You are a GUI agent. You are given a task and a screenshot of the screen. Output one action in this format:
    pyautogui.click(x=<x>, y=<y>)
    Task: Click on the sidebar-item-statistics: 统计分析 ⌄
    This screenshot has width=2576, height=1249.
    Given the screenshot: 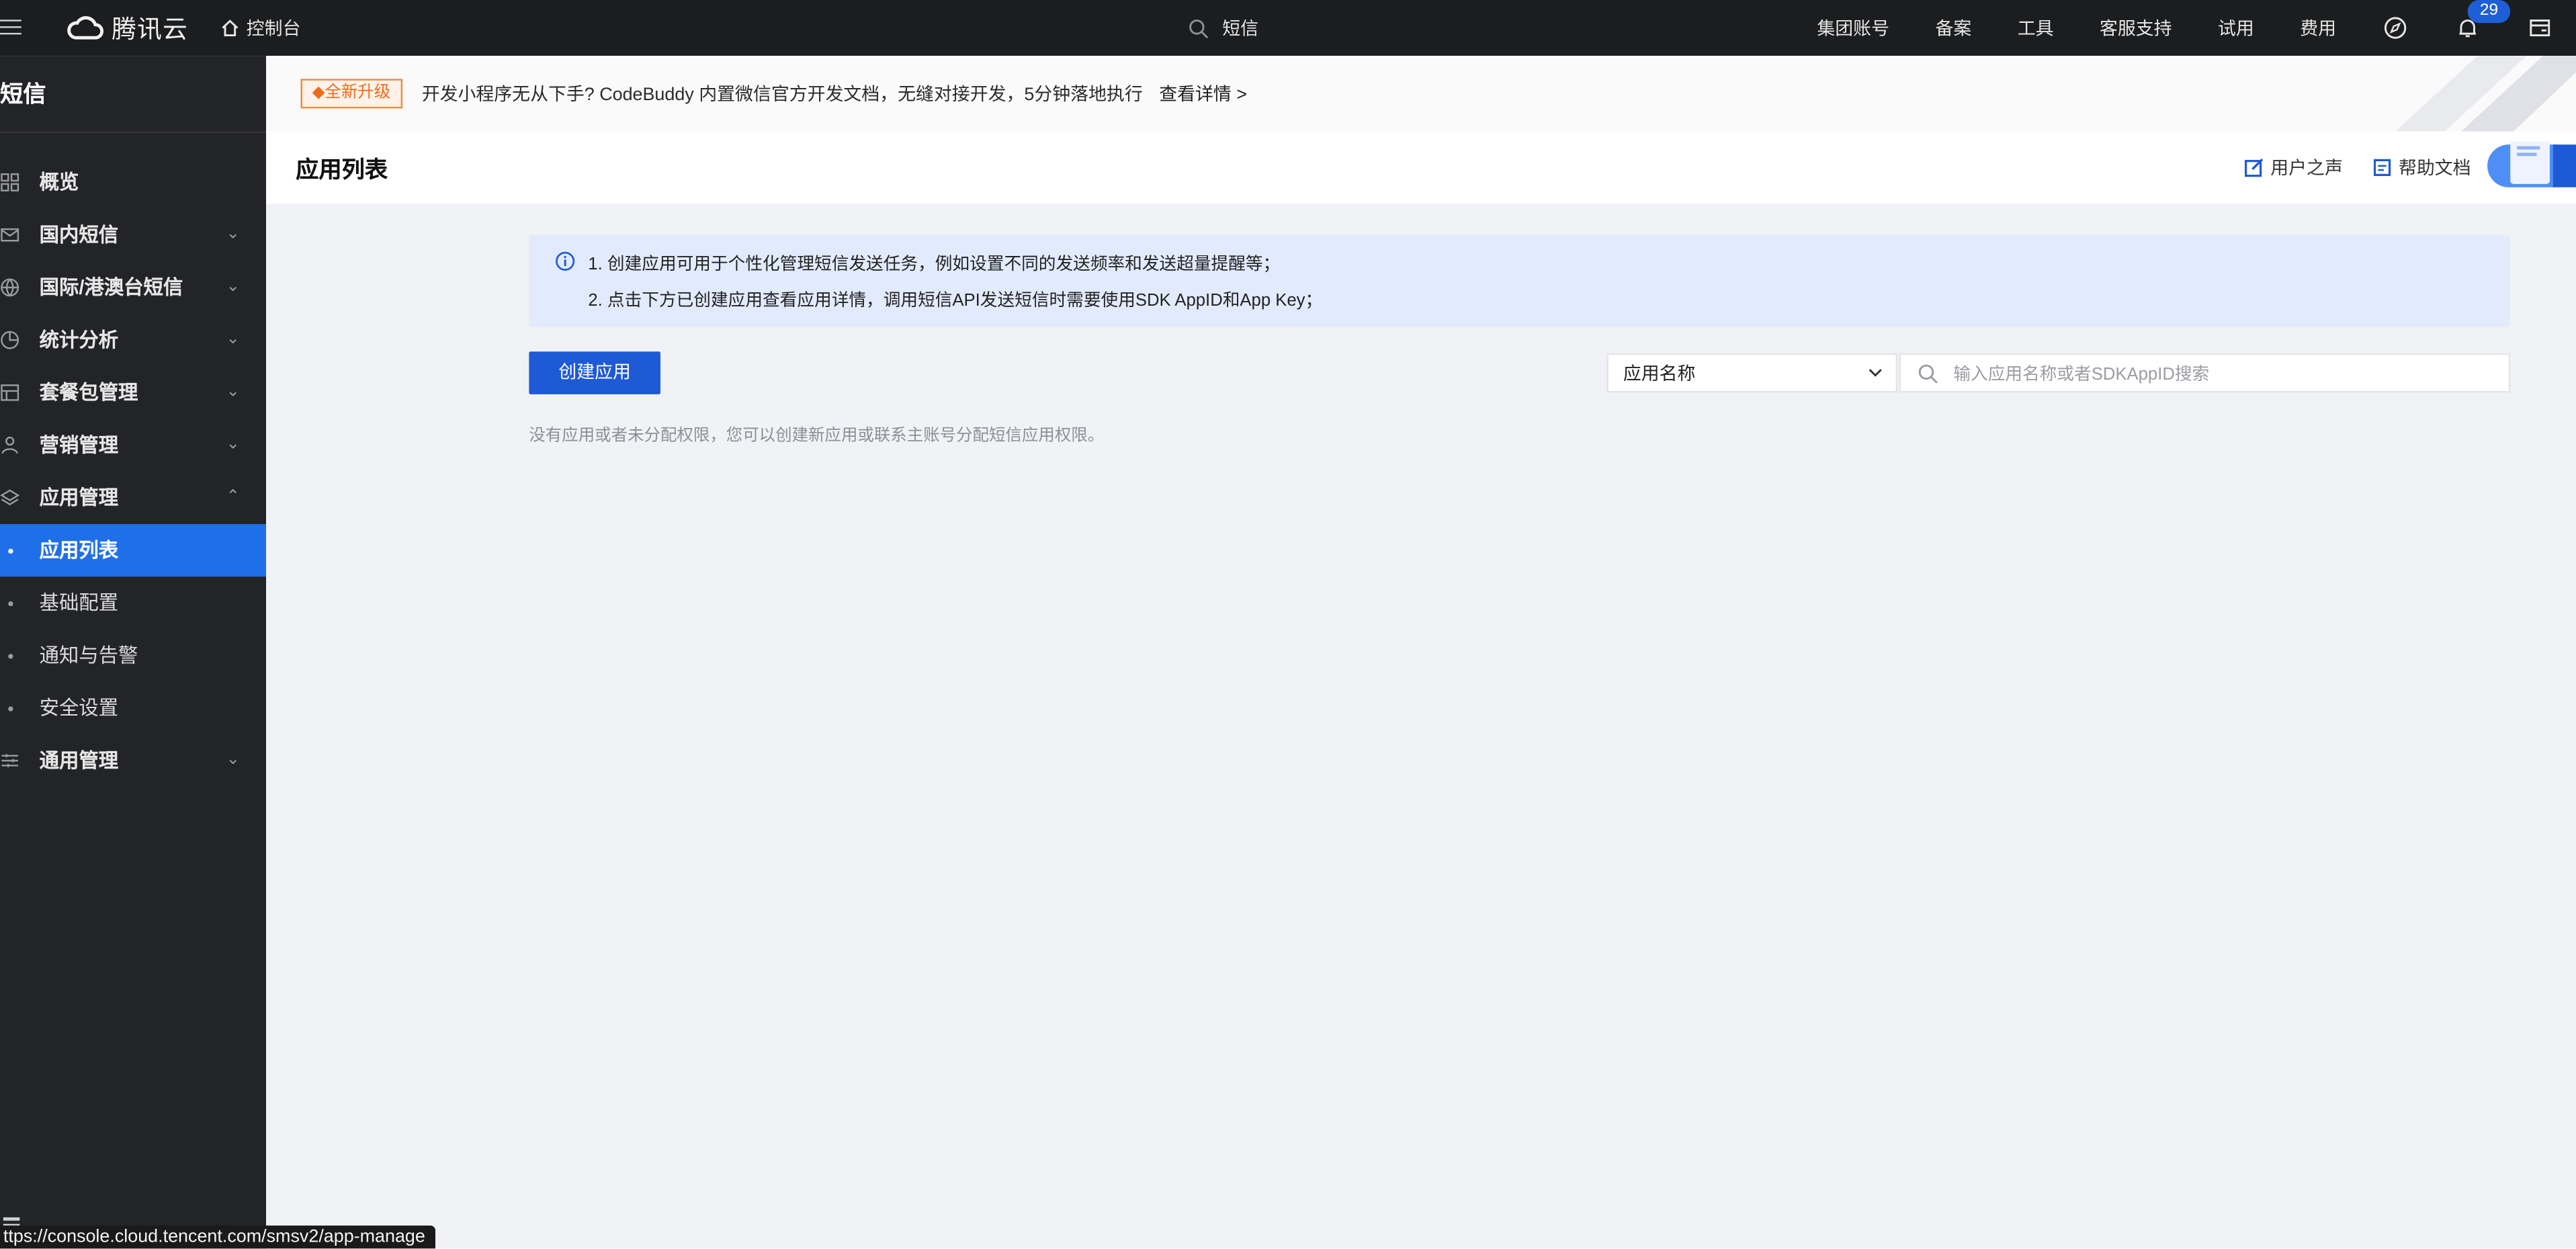 What is the action you would take?
    pyautogui.click(x=133, y=340)
    